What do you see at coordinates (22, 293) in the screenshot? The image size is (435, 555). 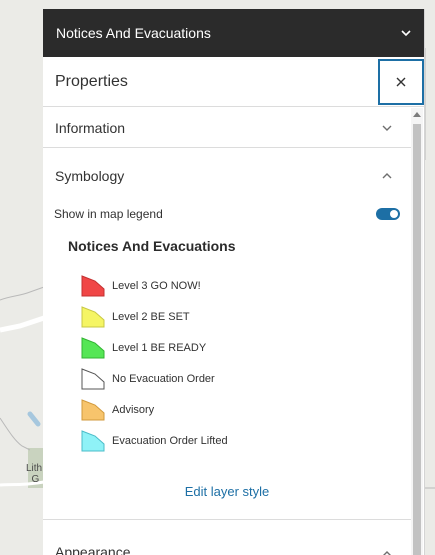 I see `road-minor` at bounding box center [22, 293].